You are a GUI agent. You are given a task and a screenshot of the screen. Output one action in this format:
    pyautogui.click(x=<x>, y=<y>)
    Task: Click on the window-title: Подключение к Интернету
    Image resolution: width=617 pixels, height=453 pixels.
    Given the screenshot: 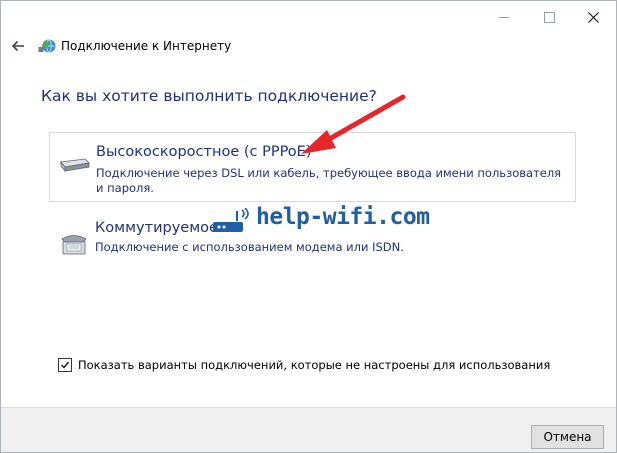 What is the action you would take?
    pyautogui.click(x=146, y=46)
    